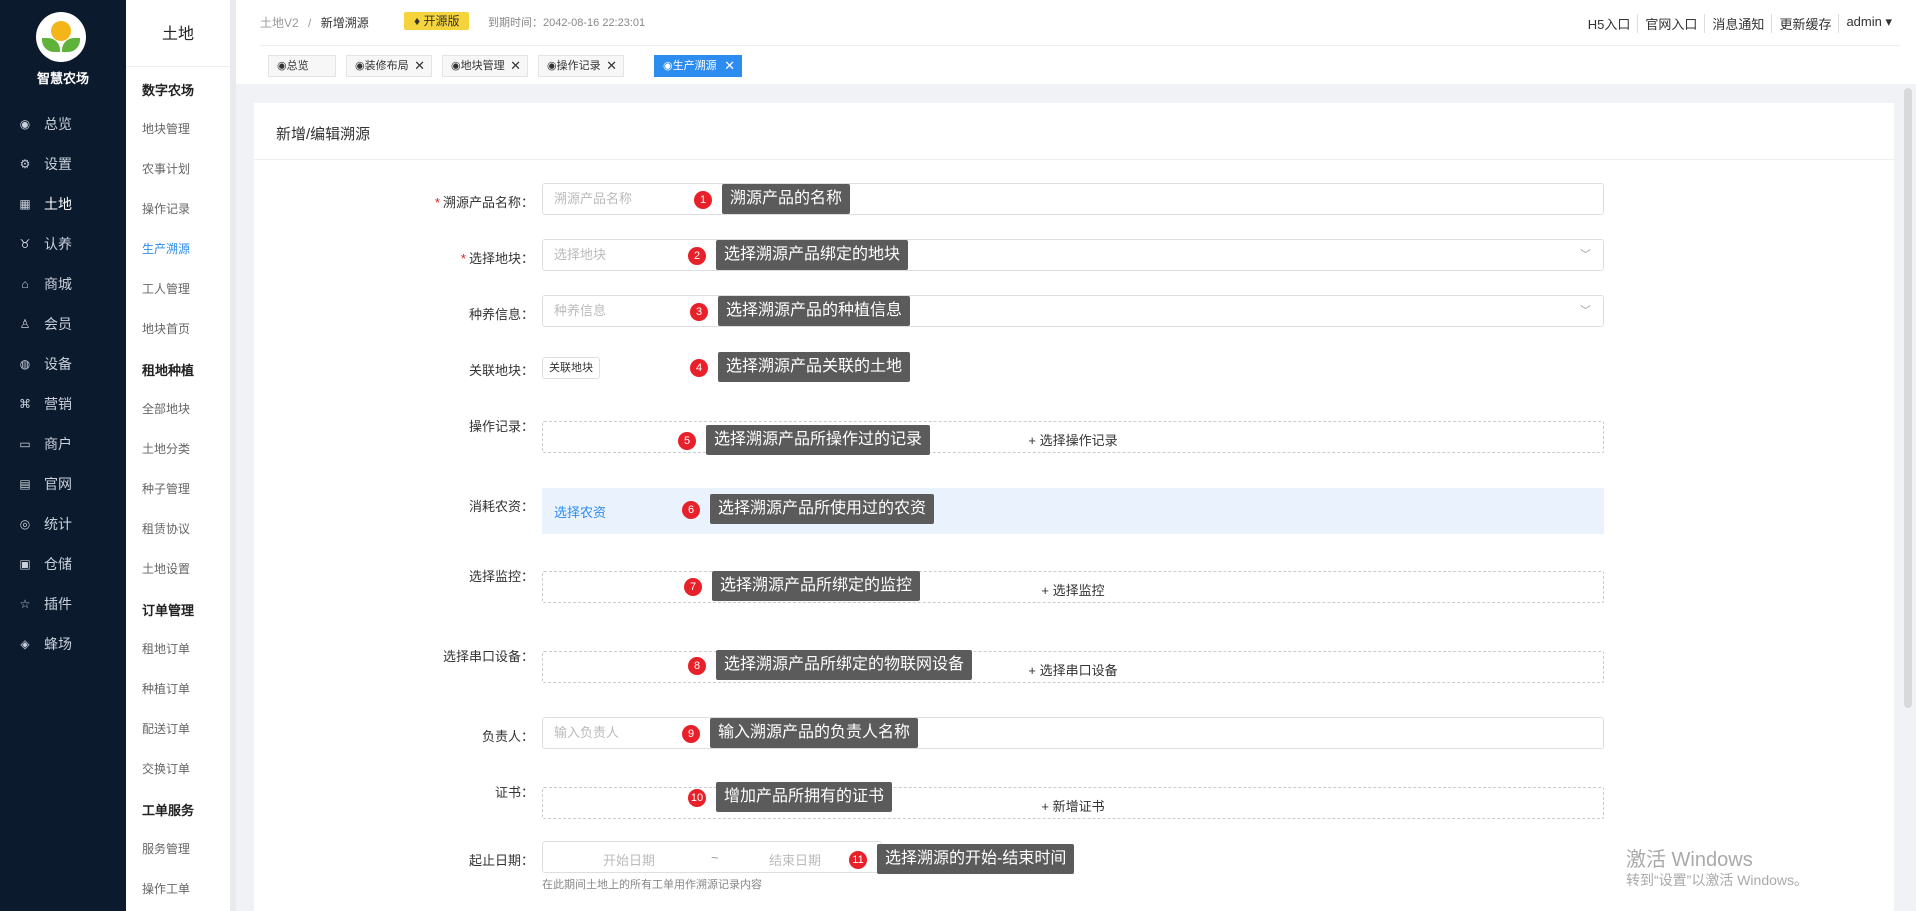 The image size is (1916, 911). I want to click on callout-number: 6, so click(691, 510).